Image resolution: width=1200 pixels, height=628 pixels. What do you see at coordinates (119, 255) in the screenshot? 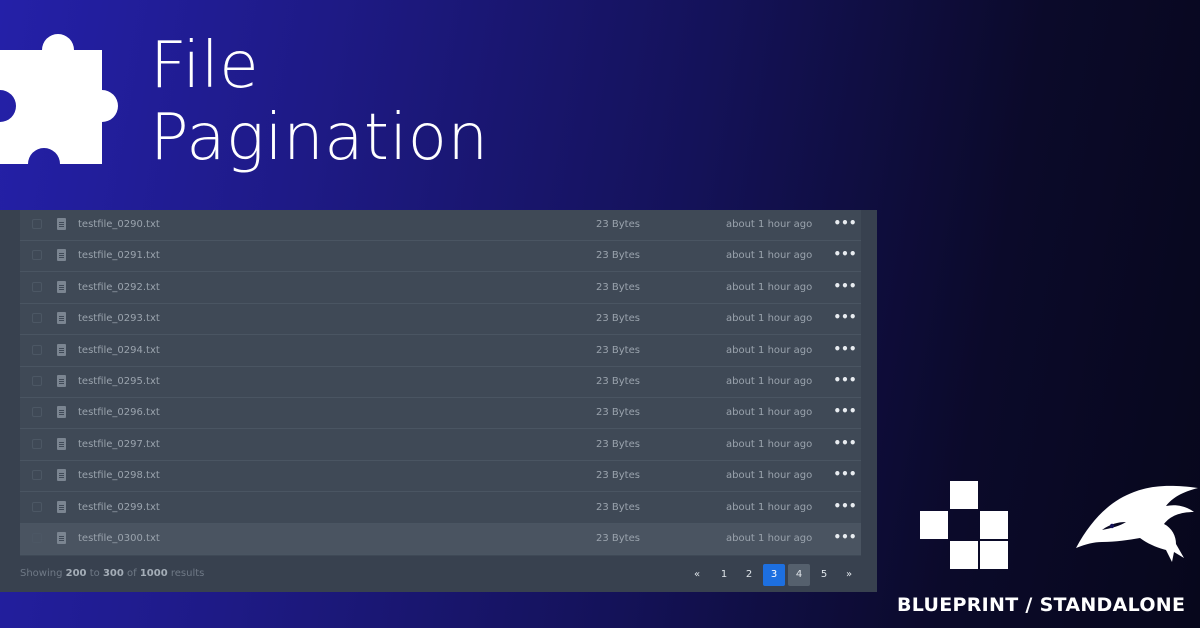
I see `file-name: testfile_0291.txt` at bounding box center [119, 255].